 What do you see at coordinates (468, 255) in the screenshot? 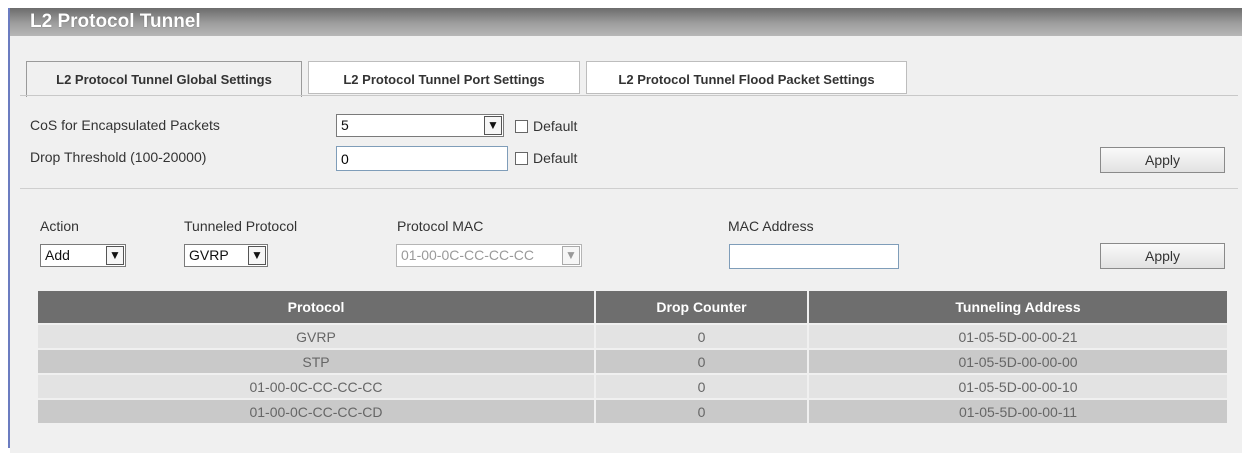
I see `protocol-mac-value: 01-00-0C-CC-CC-CC` at bounding box center [468, 255].